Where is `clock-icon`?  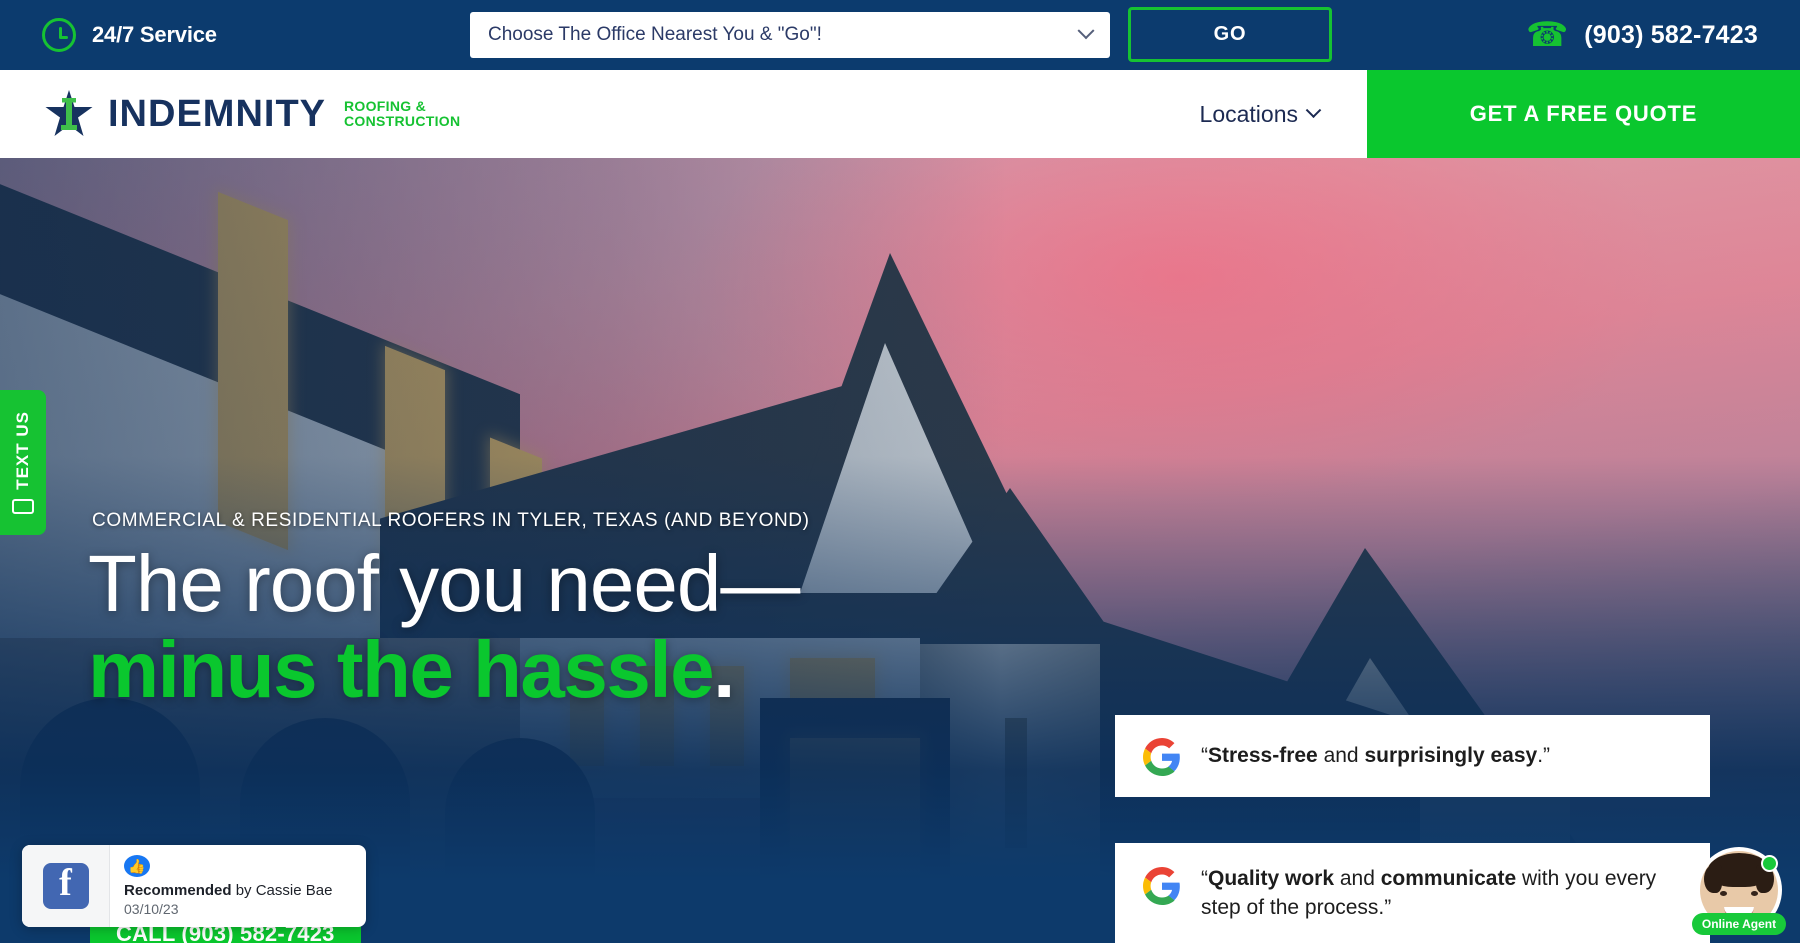 clock-icon is located at coordinates (59, 35).